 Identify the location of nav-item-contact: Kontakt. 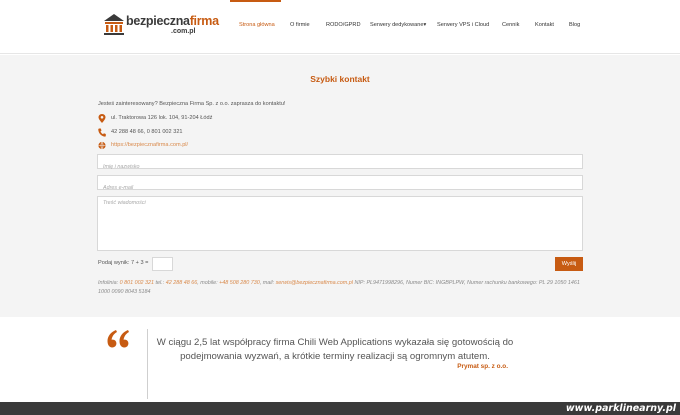
(544, 25).